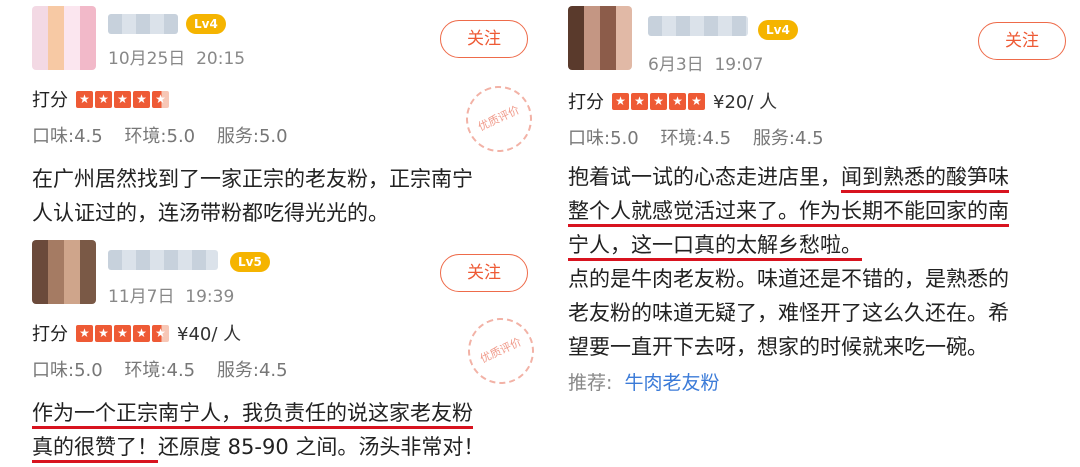 The height and width of the screenshot is (467, 1080). I want to click on taste-score: 口味:4.5, so click(67, 136).